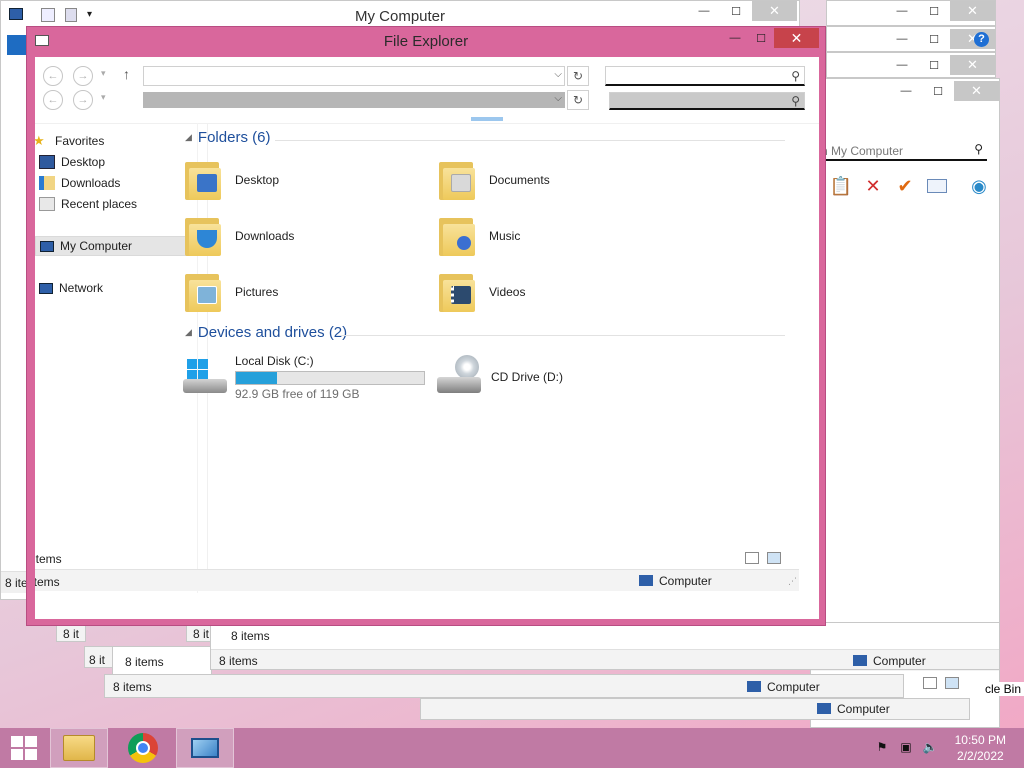 The image size is (1024, 768). What do you see at coordinates (417, 580) in the screenshot?
I see `status-bar: 8 items Computer ⋰` at bounding box center [417, 580].